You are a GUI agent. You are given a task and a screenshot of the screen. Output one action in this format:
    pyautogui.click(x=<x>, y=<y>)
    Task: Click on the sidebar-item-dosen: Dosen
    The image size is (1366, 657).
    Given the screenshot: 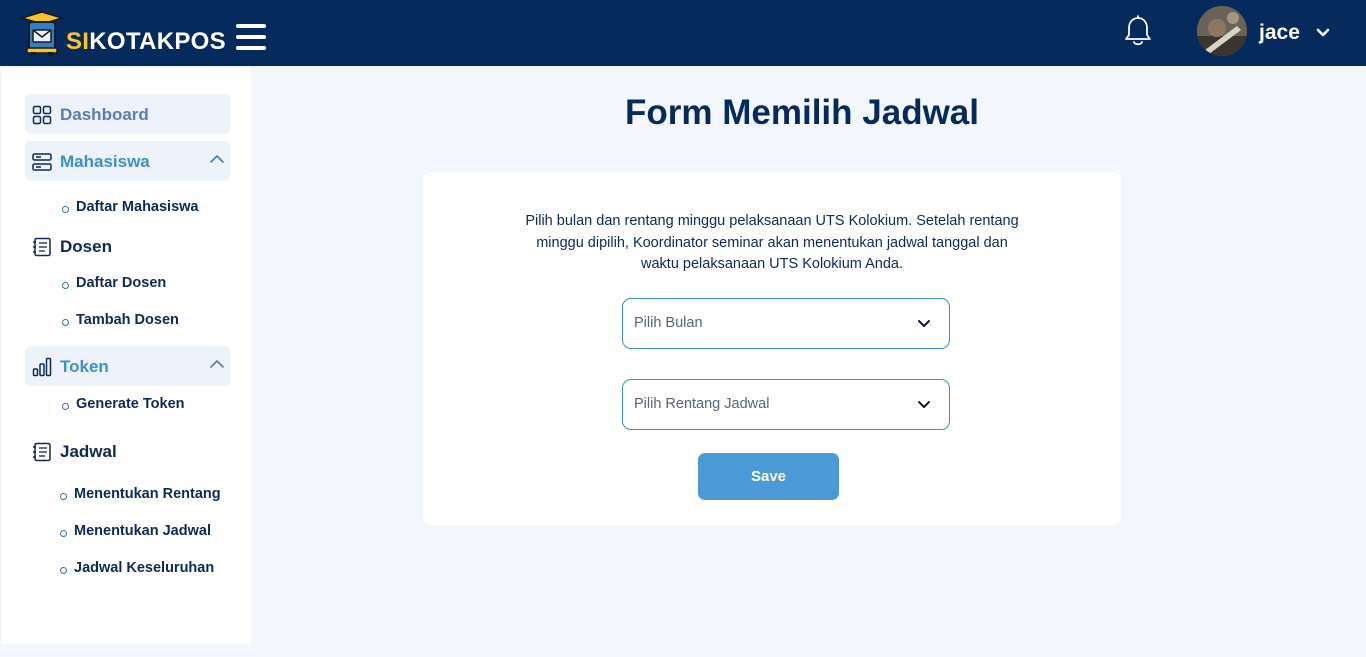 What is the action you would take?
    pyautogui.click(x=127, y=246)
    